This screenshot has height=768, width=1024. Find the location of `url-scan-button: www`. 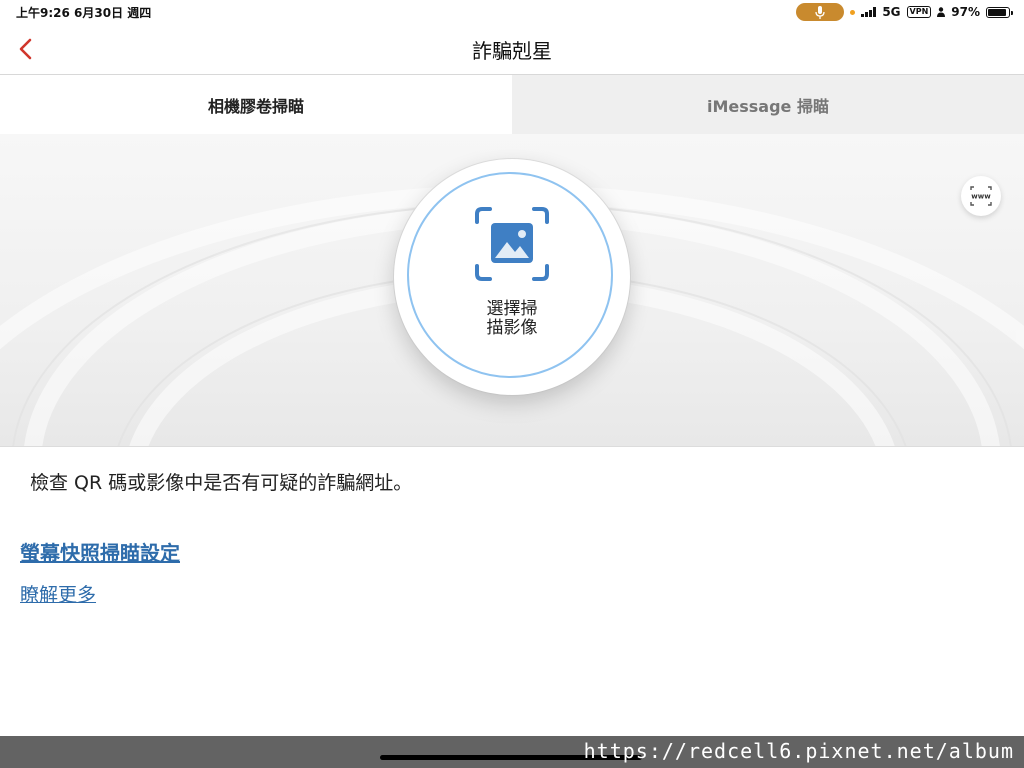

url-scan-button: www is located at coordinates (981, 196).